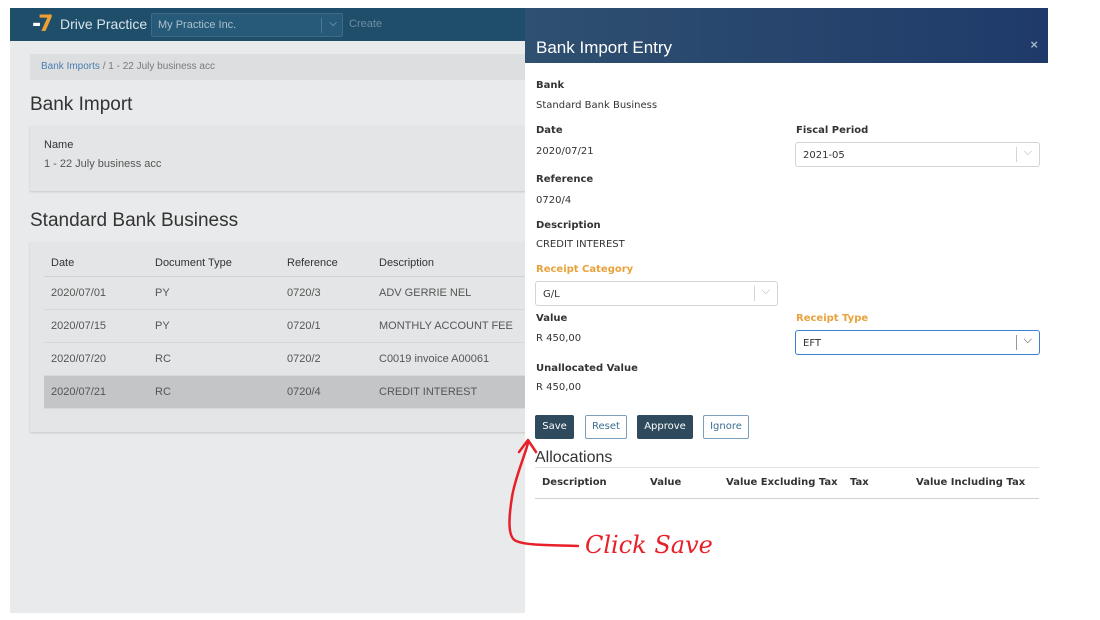 This screenshot has height=620, width=1100. Describe the element at coordinates (134, 220) in the screenshot. I see `bank-section-title: Standard Bank Business` at that location.